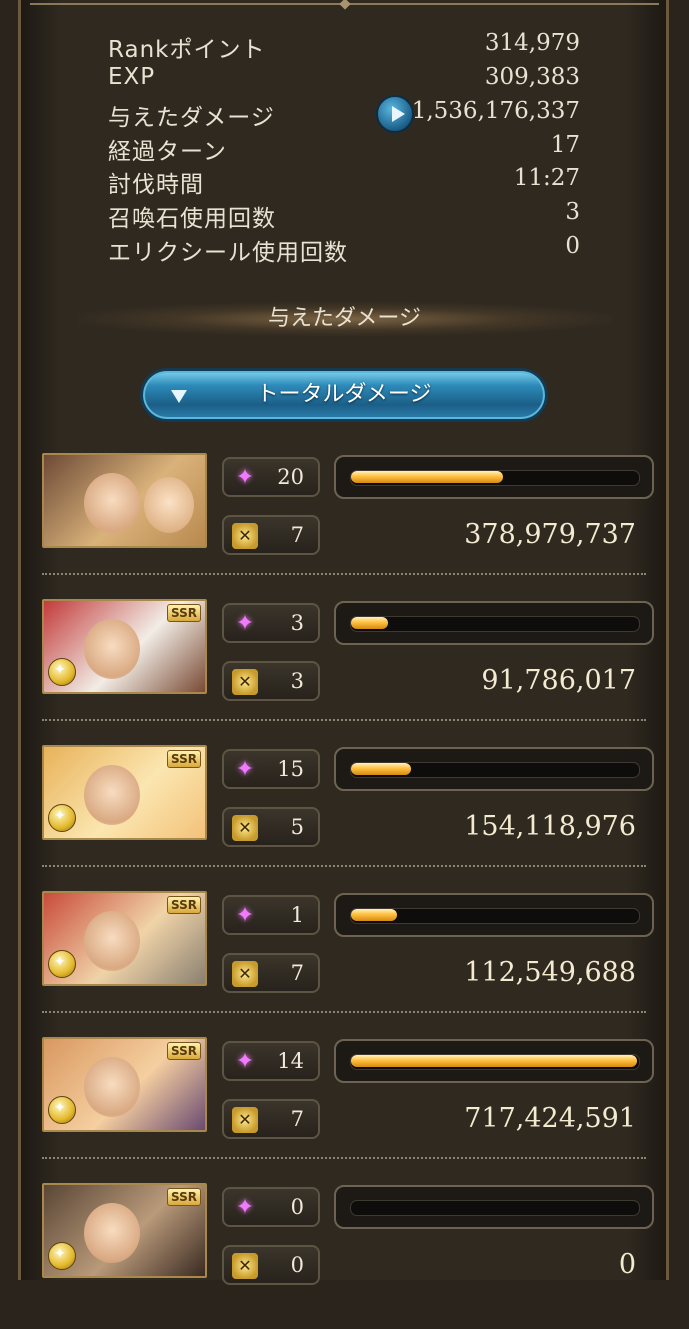 The image size is (689, 1329). I want to click on ability-use-counter: ✦ 14, so click(271, 1061).